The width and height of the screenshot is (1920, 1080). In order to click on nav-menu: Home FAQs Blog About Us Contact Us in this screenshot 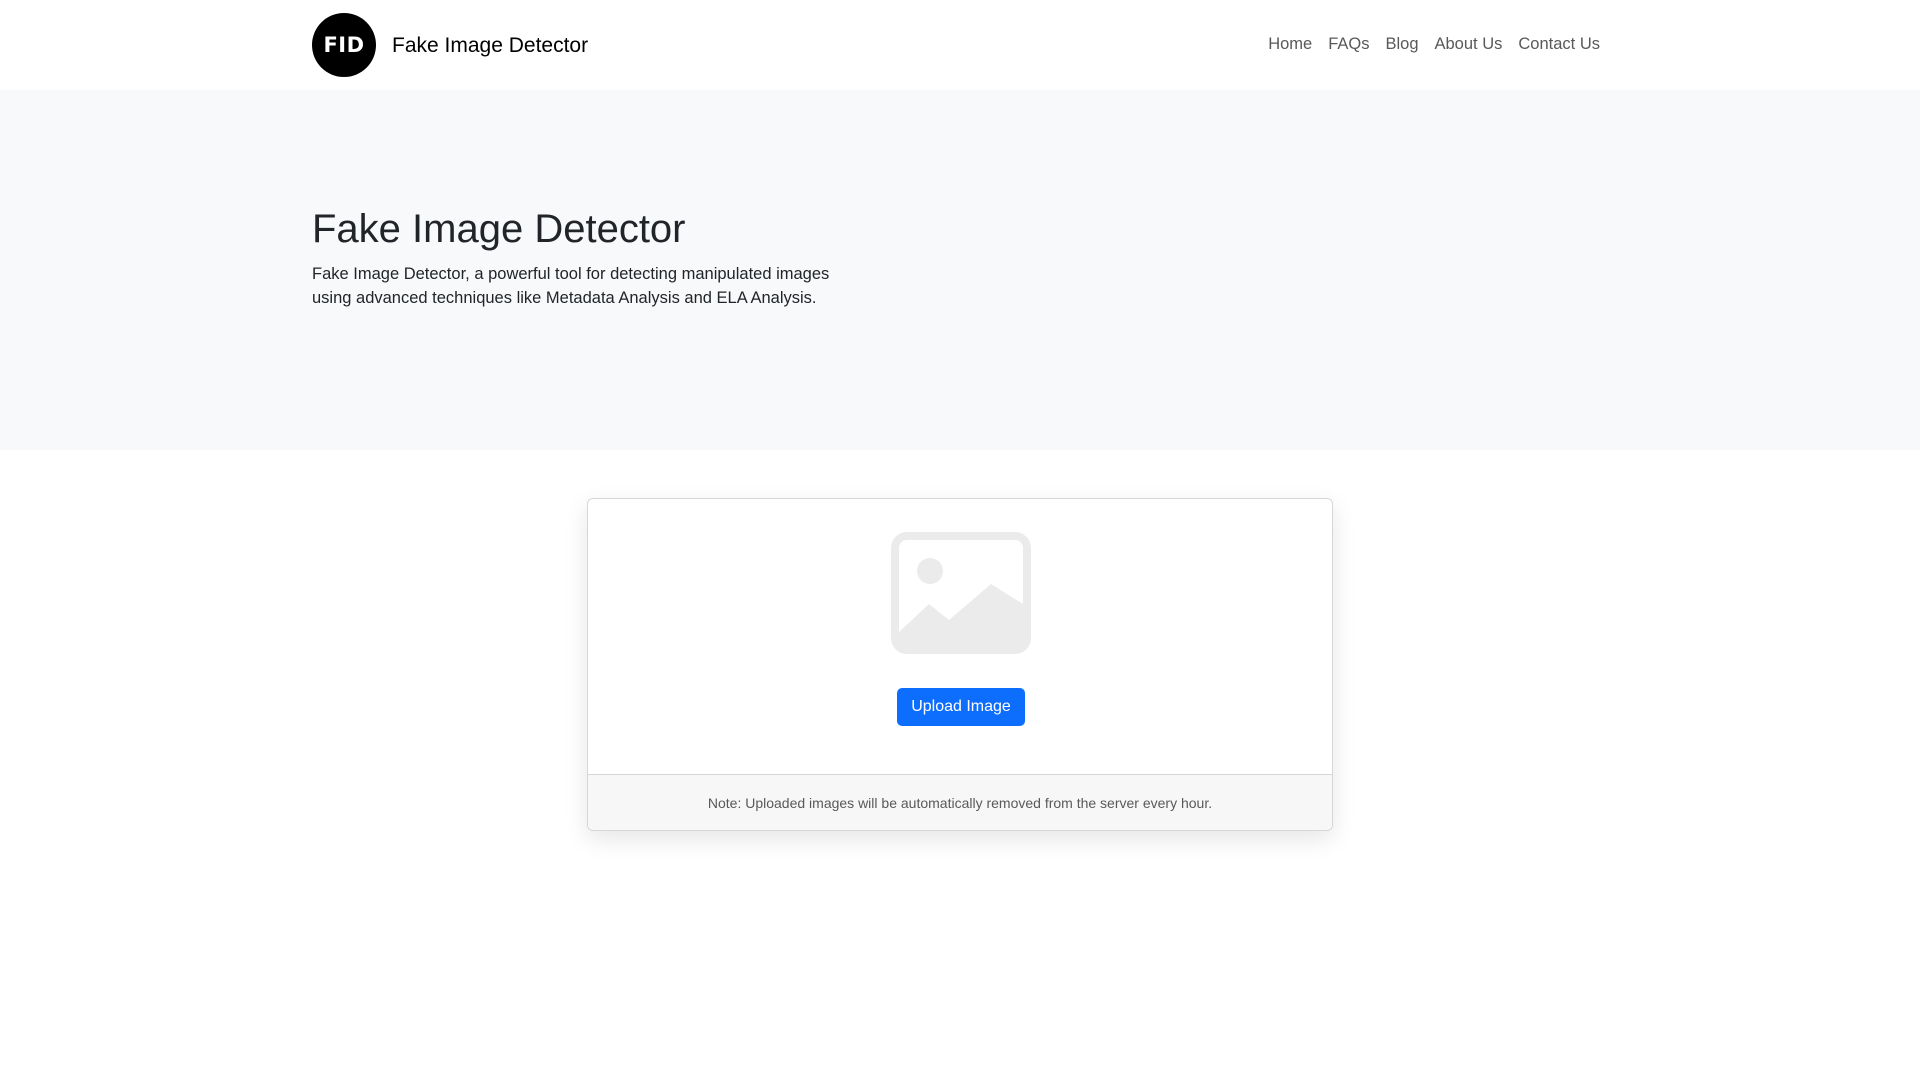, I will do `click(1434, 44)`.